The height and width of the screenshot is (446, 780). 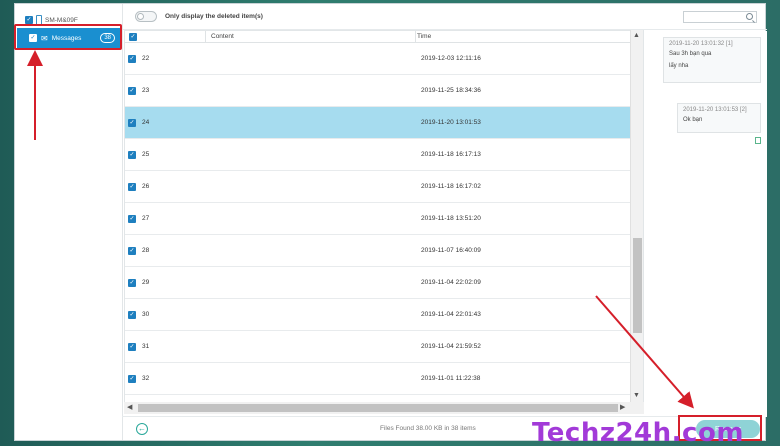 What do you see at coordinates (638, 432) in the screenshot?
I see `watermark-logo: Techz24h.com` at bounding box center [638, 432].